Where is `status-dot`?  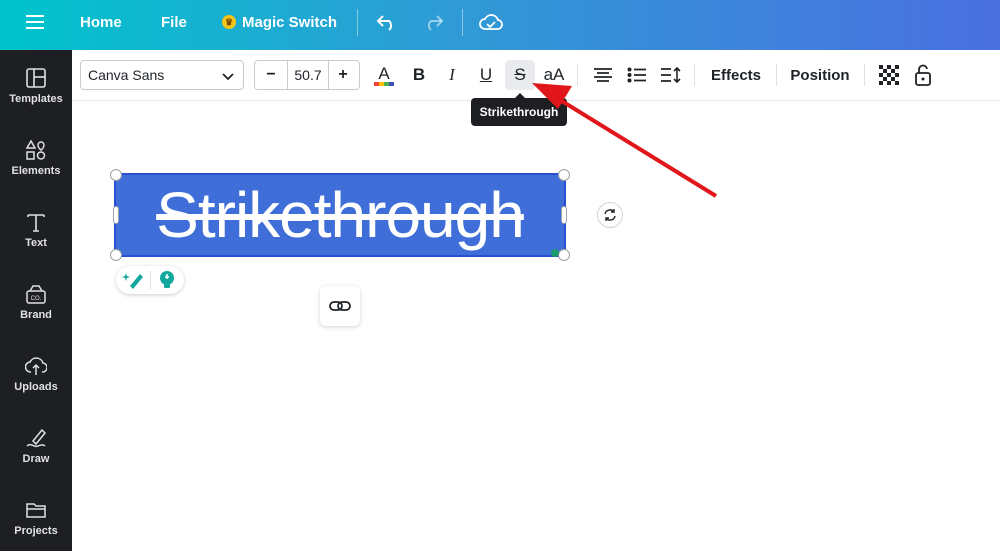
status-dot is located at coordinates (555, 253).